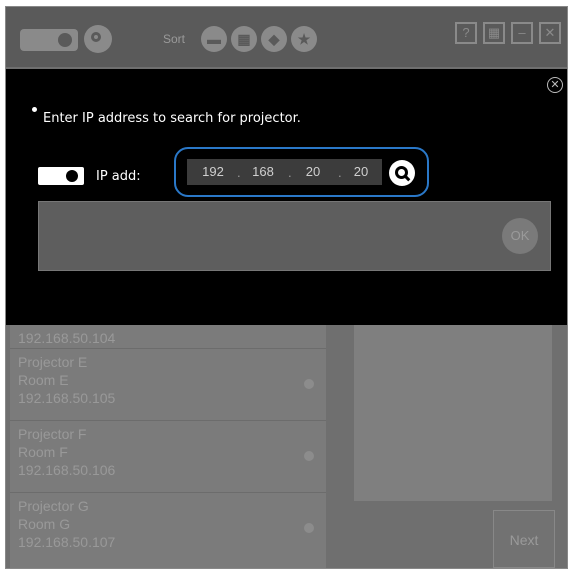  Describe the element at coordinates (550, 33) in the screenshot. I see `close-window-button: ✕` at that location.